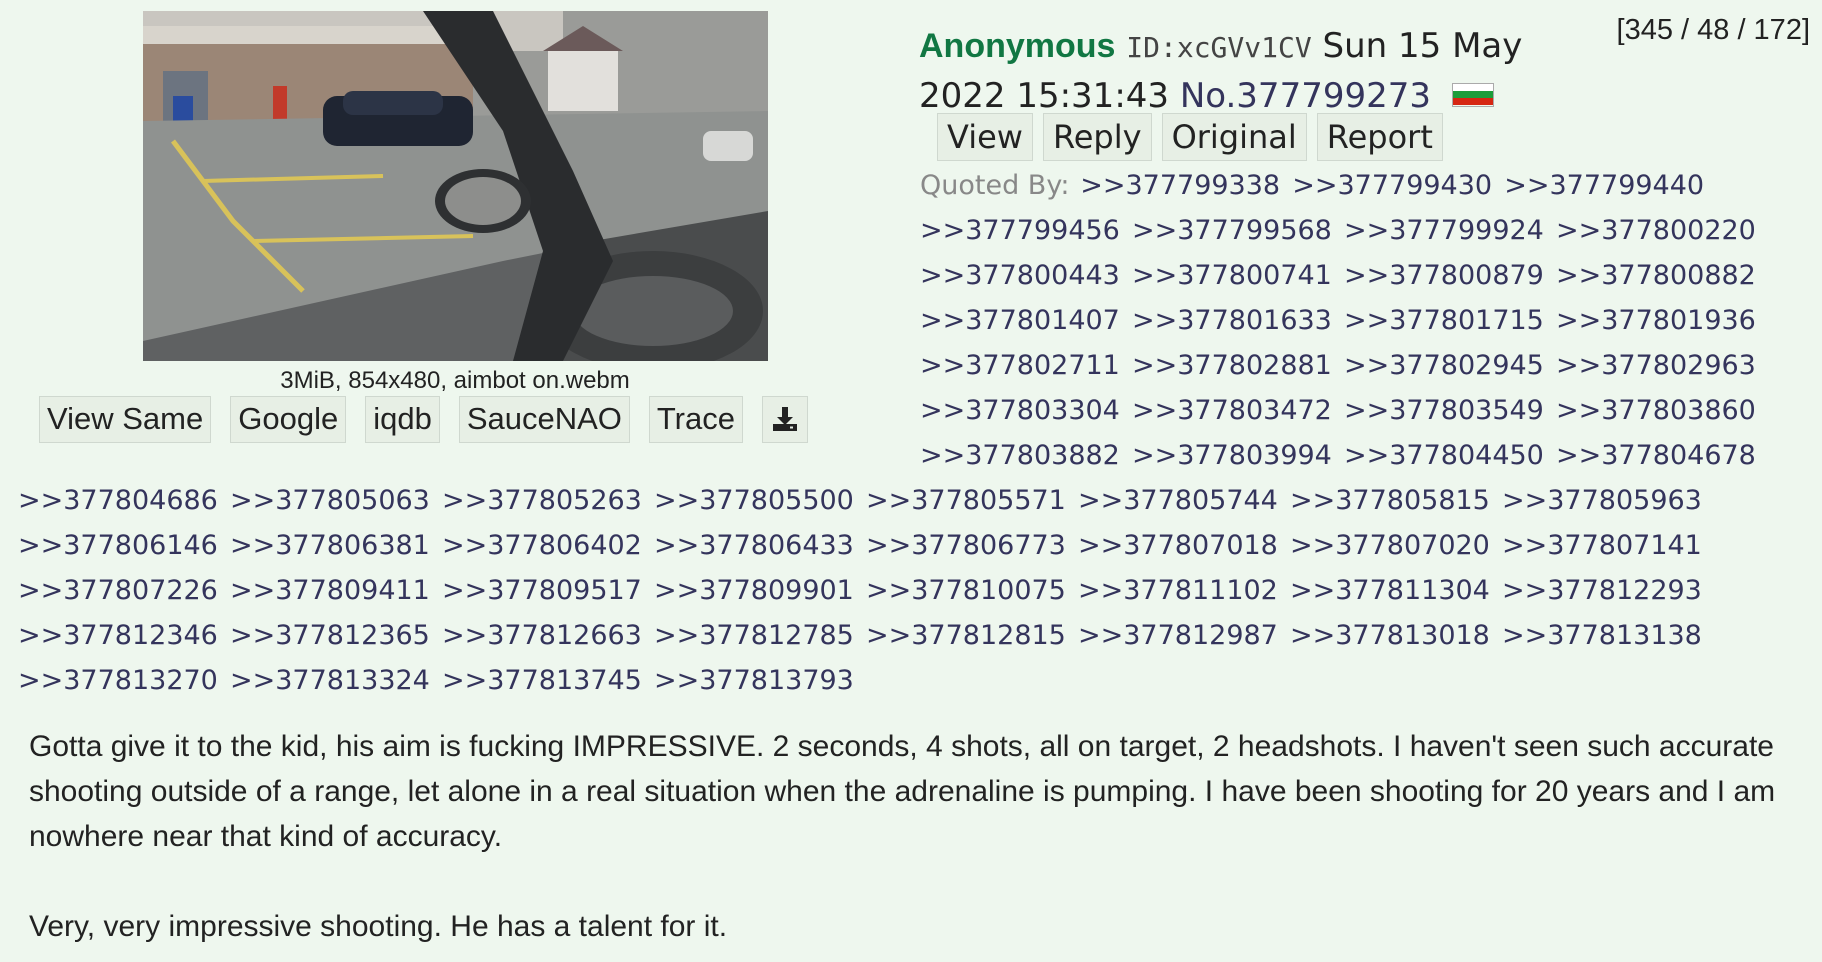 Image resolution: width=1822 pixels, height=962 pixels. Describe the element at coordinates (1234, 137) in the screenshot. I see `original-button: Original` at that location.